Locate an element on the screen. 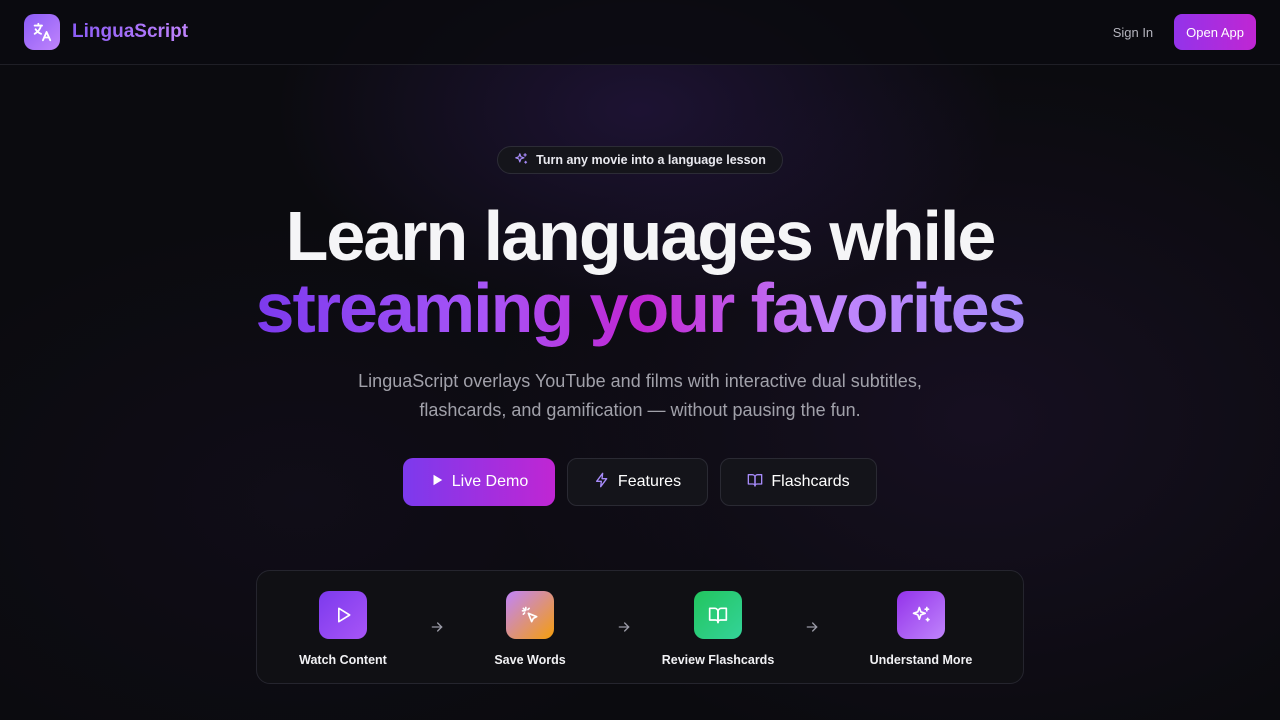 This screenshot has height=720, width=1280. step-review-flashcards: Review Flashcards is located at coordinates (718, 629).